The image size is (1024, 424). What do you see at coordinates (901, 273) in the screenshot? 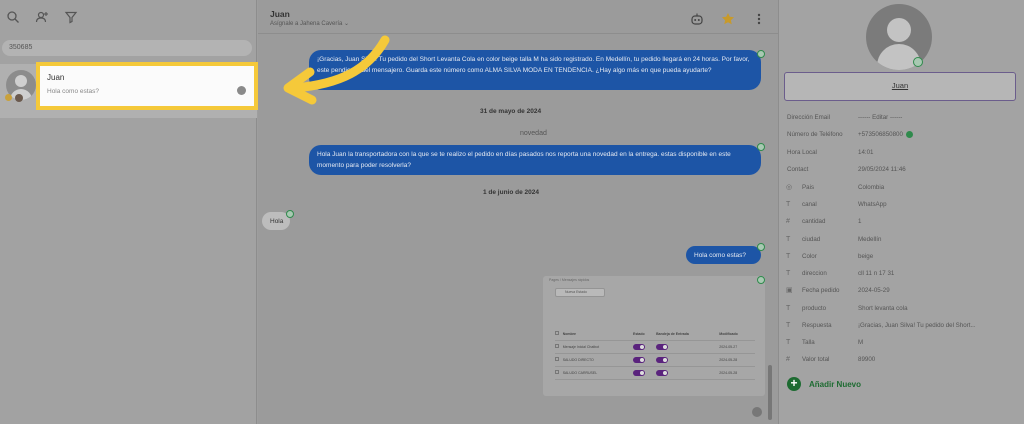
I see `custom-field-row: Tdireccion cll 11 n 17 31` at bounding box center [901, 273].